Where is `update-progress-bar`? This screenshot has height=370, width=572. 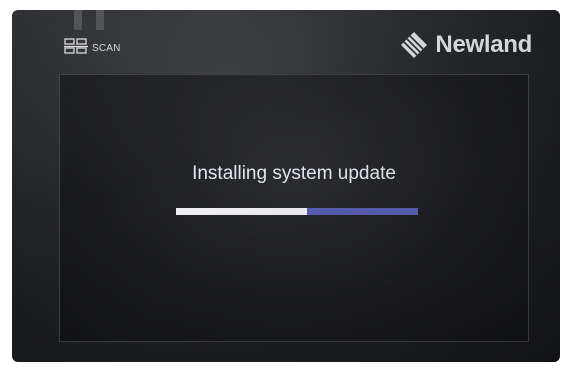 update-progress-bar is located at coordinates (297, 211).